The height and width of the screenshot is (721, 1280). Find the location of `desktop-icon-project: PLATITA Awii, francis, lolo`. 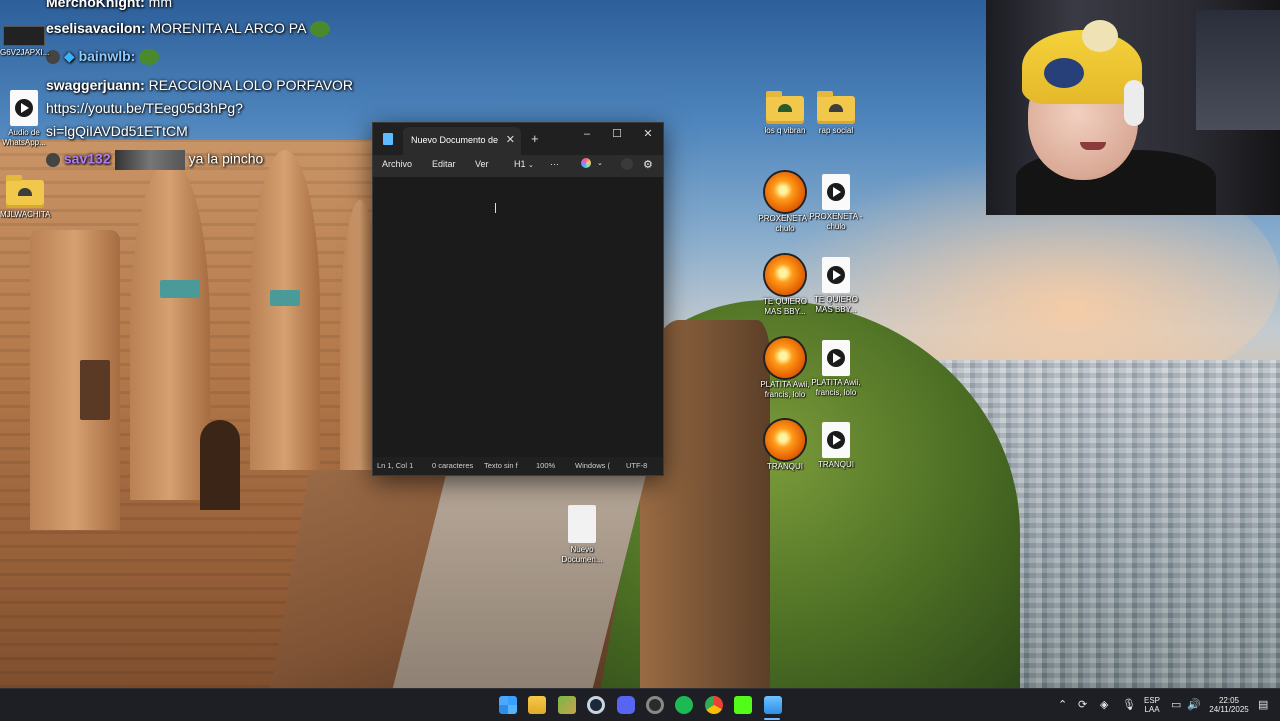

desktop-icon-project: PLATITA Awii, francis, lolo is located at coordinates (785, 369).